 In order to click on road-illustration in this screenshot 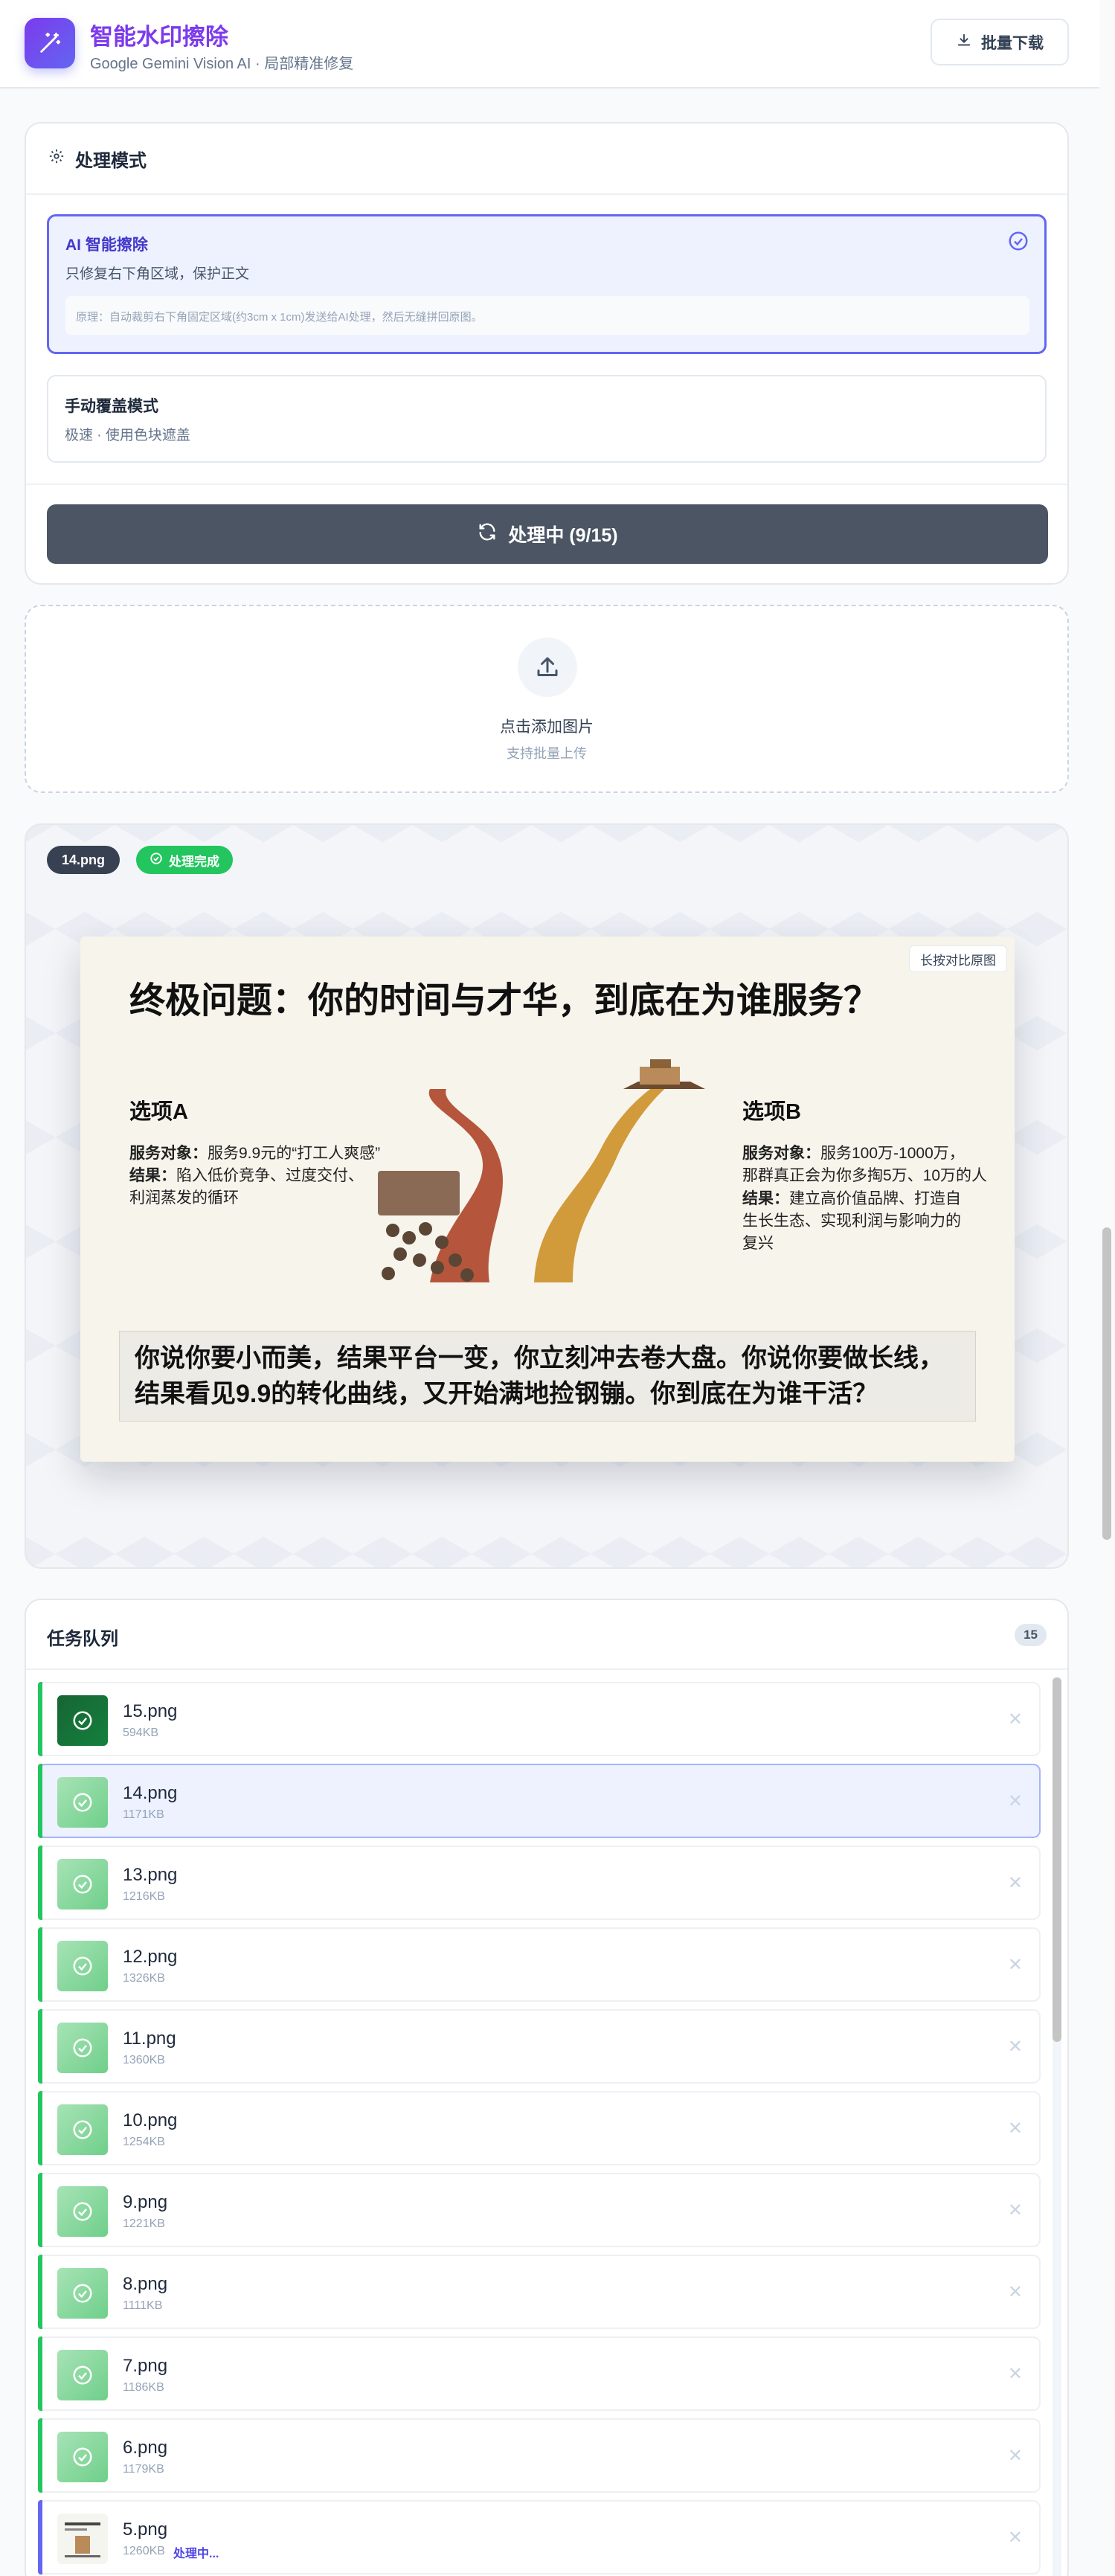, I will do `click(541, 1170)`.